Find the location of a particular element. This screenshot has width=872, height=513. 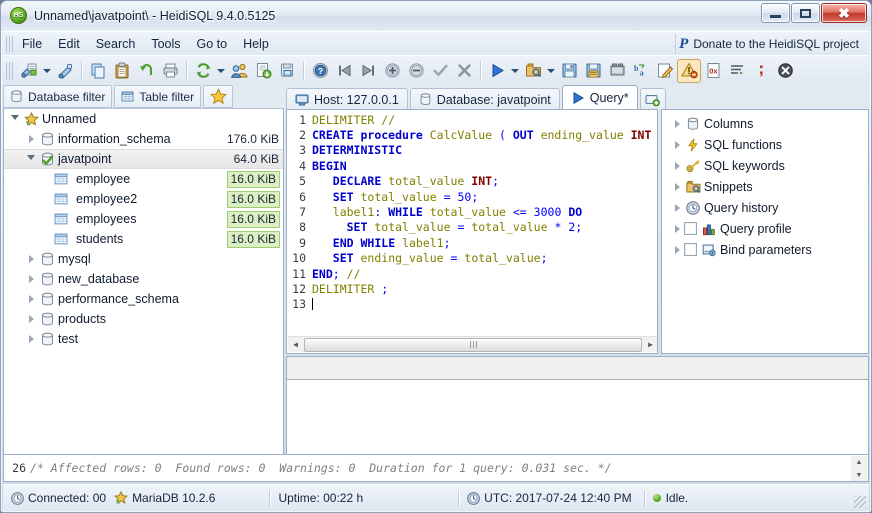

editor-horizontal-scrollbar: ◀ ▶ is located at coordinates (472, 344).